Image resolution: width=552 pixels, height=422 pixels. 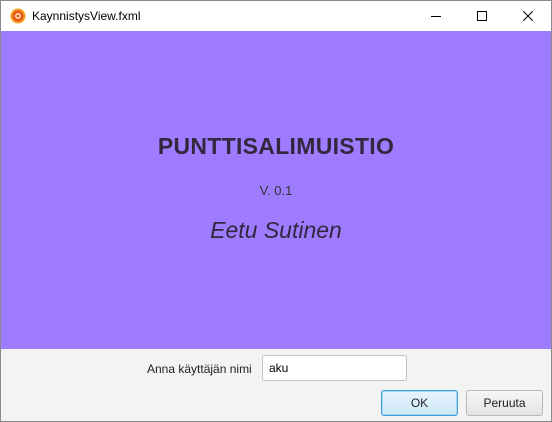 I want to click on minimize-icon, so click(x=436, y=16).